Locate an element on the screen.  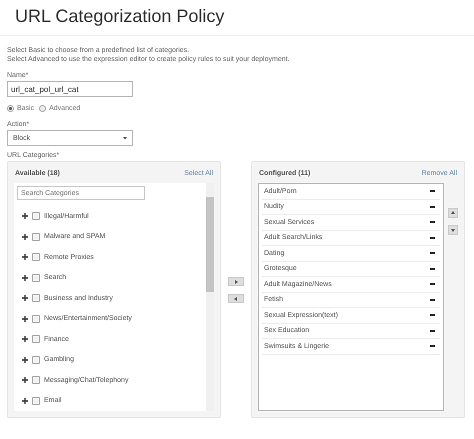
down-arrow-icon is located at coordinates (453, 230).